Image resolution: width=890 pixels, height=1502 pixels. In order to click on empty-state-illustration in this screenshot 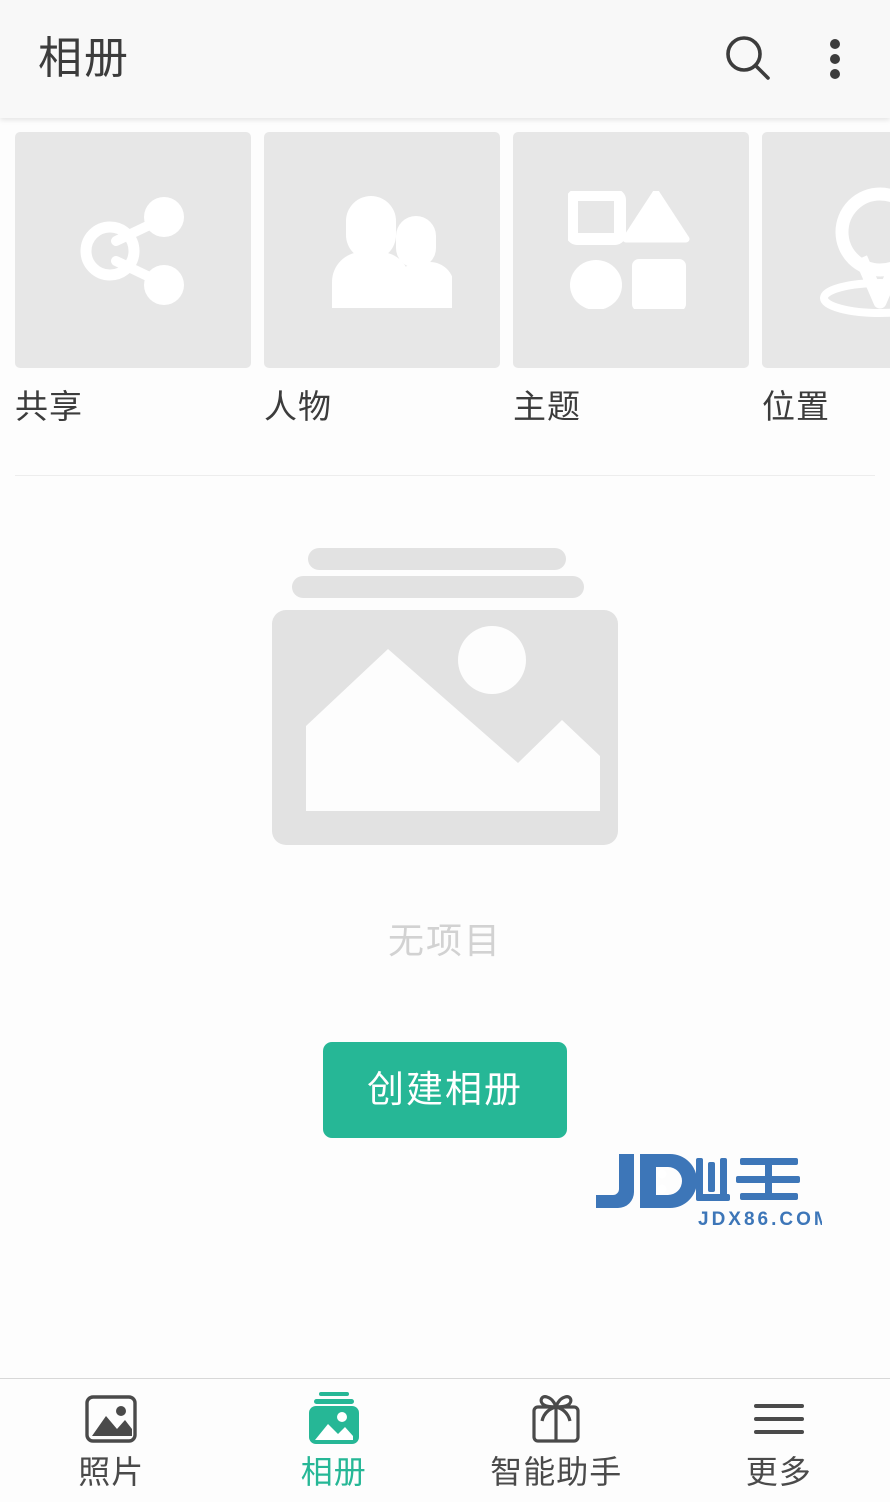, I will do `click(445, 705)`.